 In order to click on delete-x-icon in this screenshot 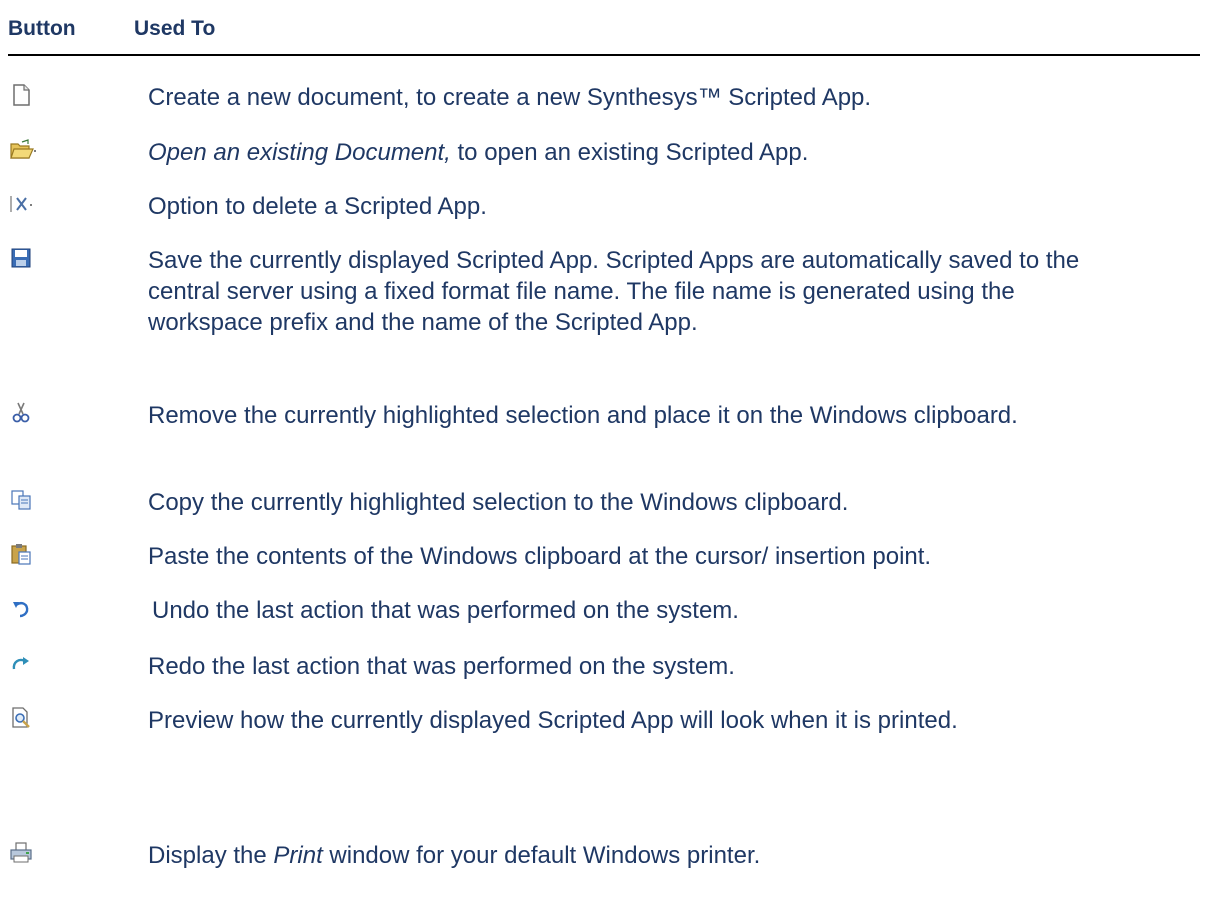, I will do `click(21, 204)`.